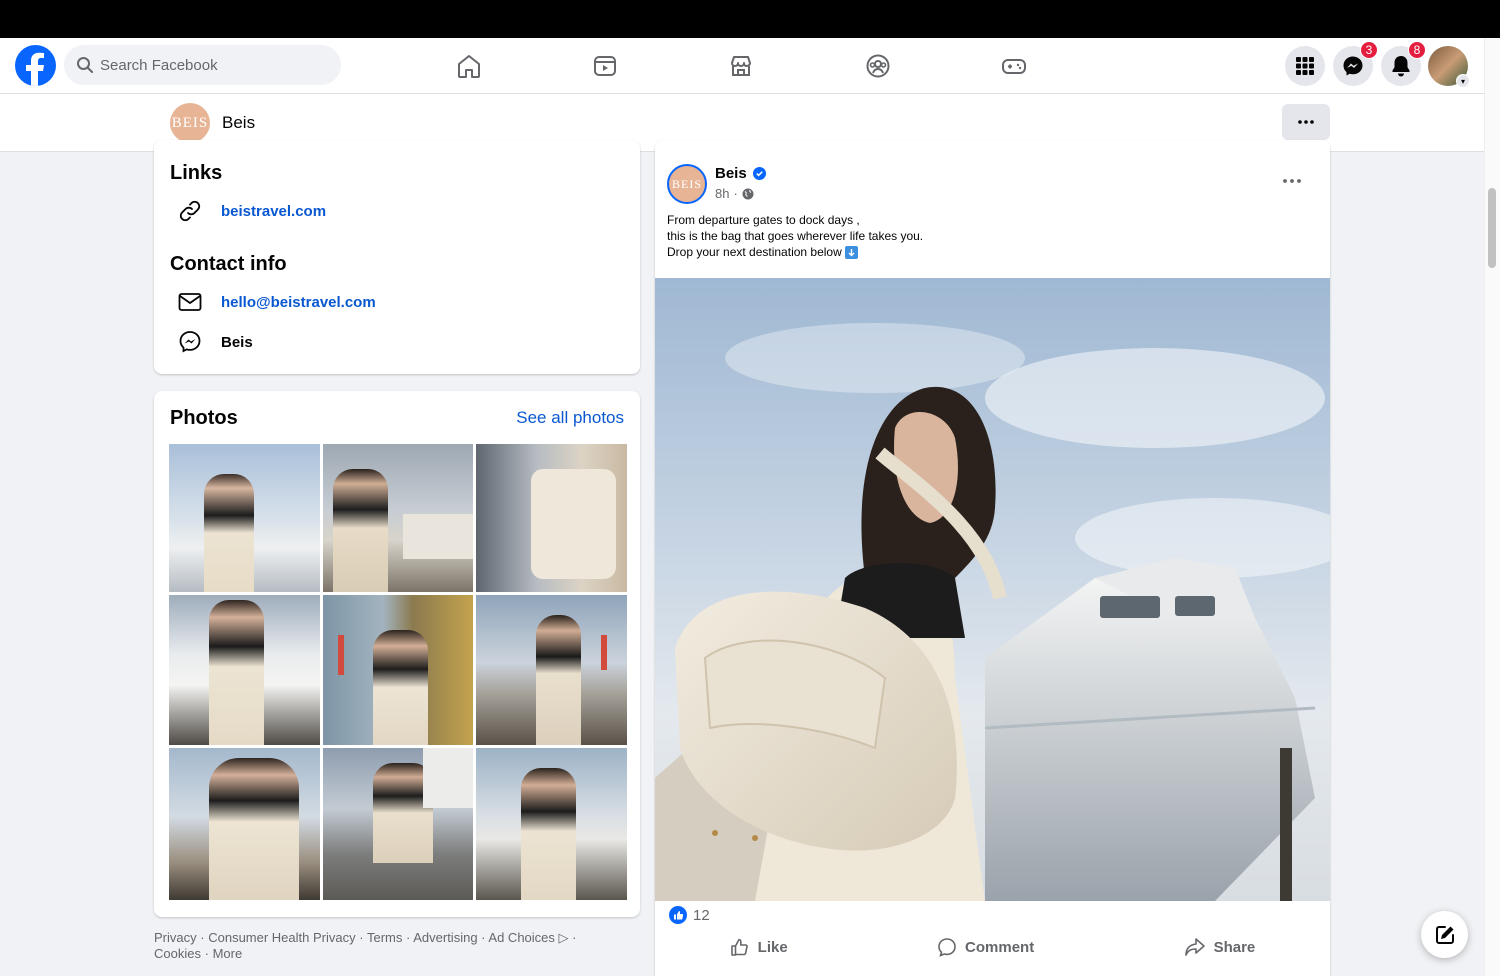  What do you see at coordinates (701, 915) in the screenshot?
I see `reaction-count: 12` at bounding box center [701, 915].